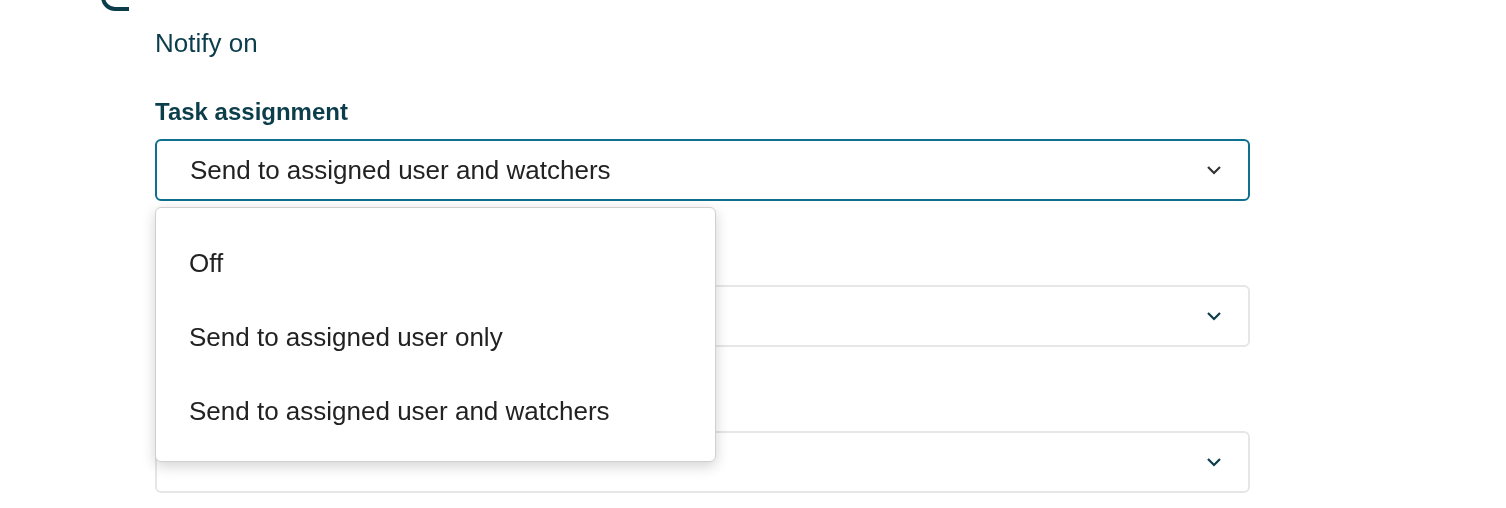 Image resolution: width=1506 pixels, height=508 pixels. Describe the element at coordinates (400, 170) in the screenshot. I see `select-value: Send to assigned user and watchers` at that location.